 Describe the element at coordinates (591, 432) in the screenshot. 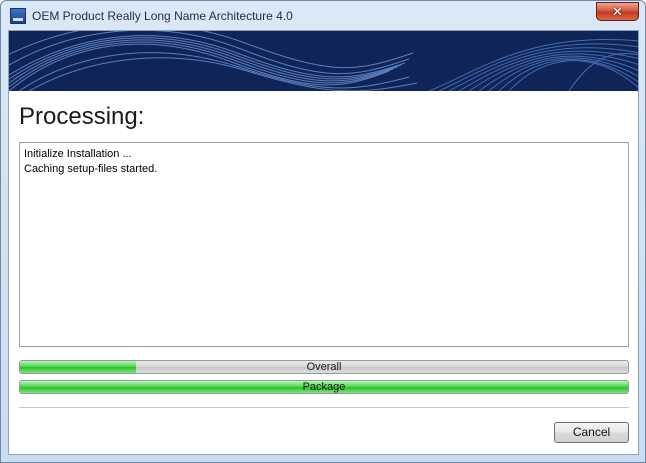

I see `cancel-button: Cancel` at that location.